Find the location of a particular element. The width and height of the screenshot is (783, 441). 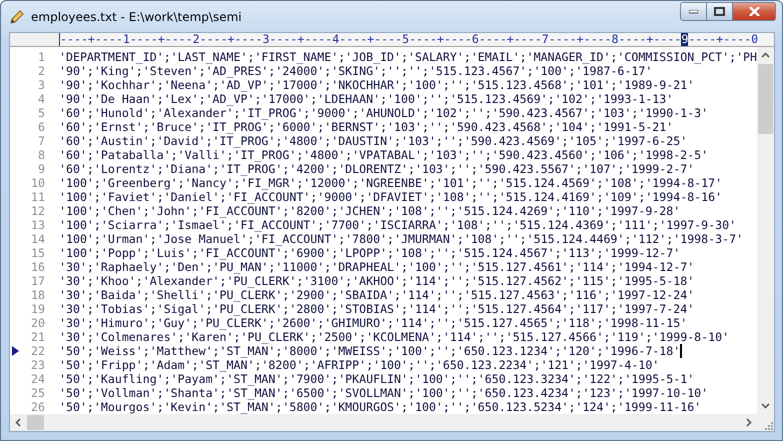

text-line: '30';'Himuro';'Guy';'PU_CLERK';'2600';'GHIMURO';'114';'';'515.127.4565';'118';'1998-11-15' is located at coordinates (373, 323).